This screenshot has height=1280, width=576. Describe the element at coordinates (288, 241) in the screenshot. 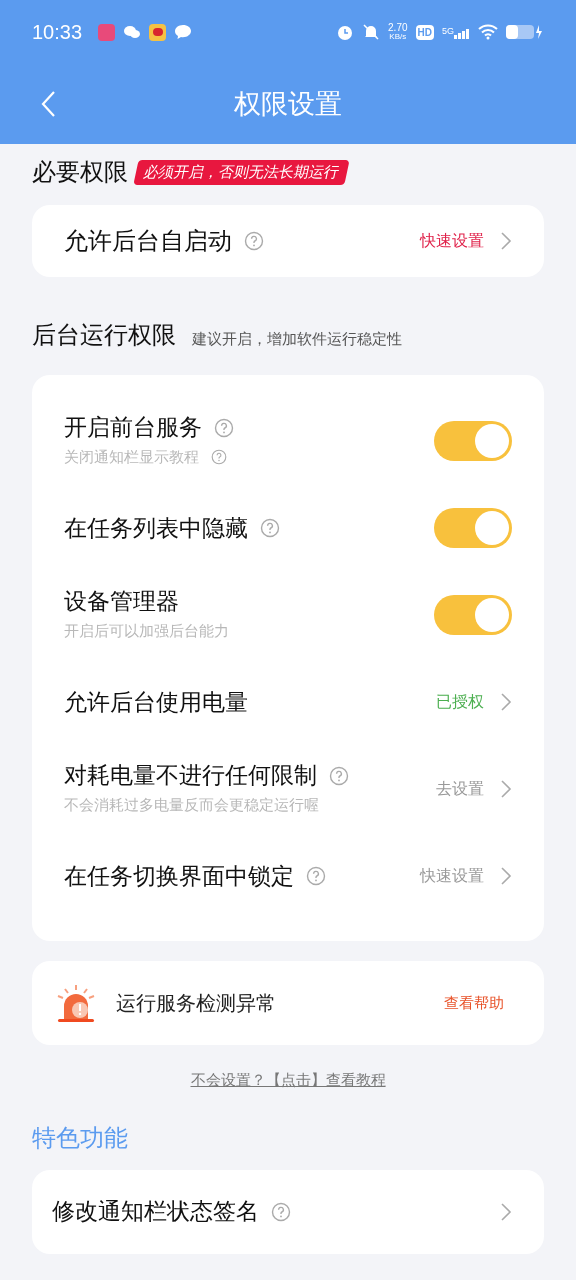

I see `settings-row: 允许后台自启动 快速设置` at that location.